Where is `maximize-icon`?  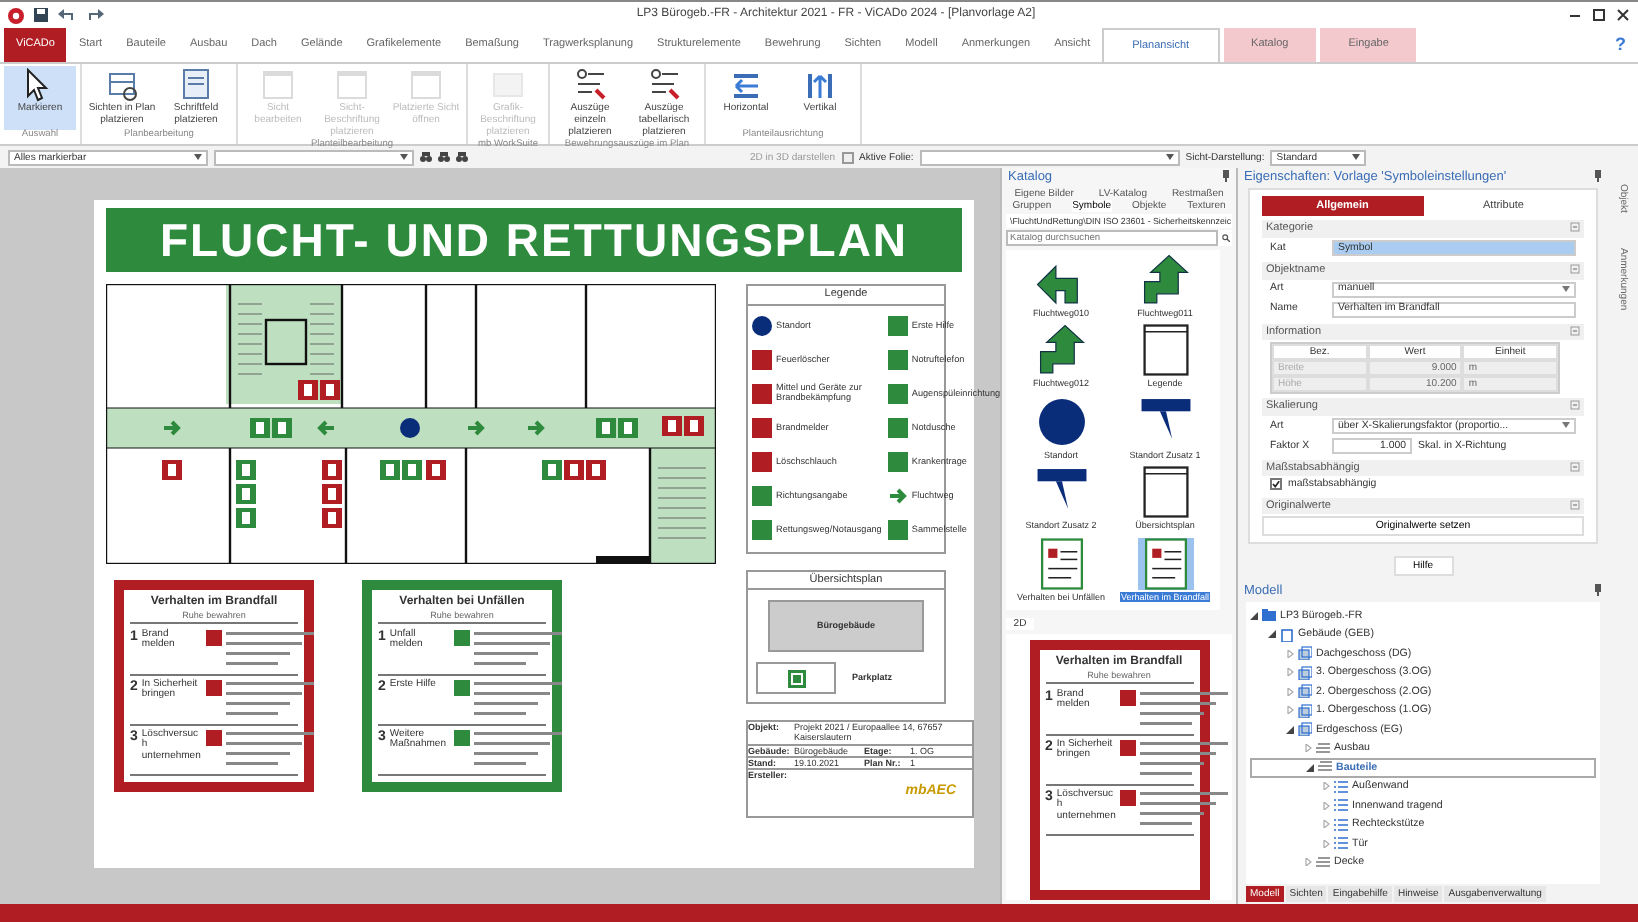
maximize-icon is located at coordinates (1599, 15).